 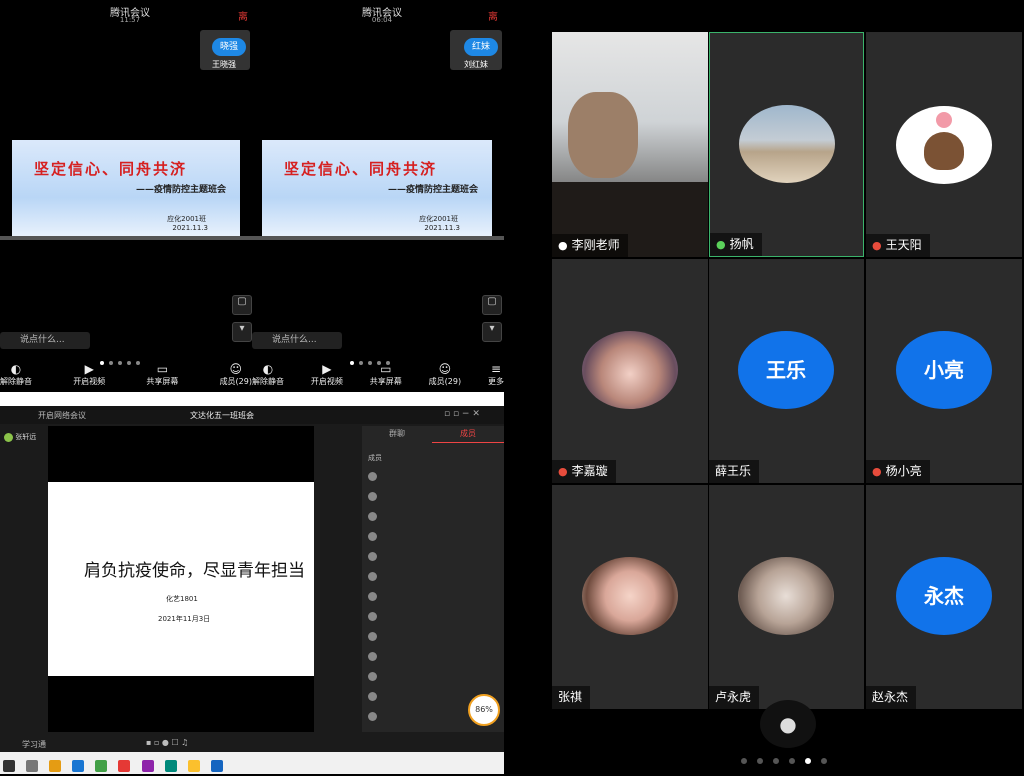 I want to click on avatar-girl2-image, so click(x=630, y=596).